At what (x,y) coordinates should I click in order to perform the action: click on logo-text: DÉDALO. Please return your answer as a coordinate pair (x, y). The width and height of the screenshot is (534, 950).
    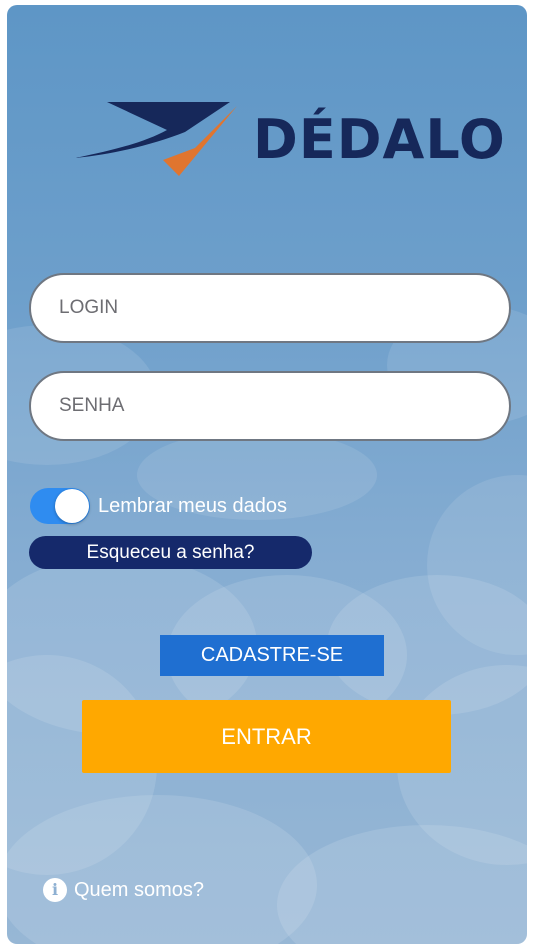
    Looking at the image, I should click on (379, 139).